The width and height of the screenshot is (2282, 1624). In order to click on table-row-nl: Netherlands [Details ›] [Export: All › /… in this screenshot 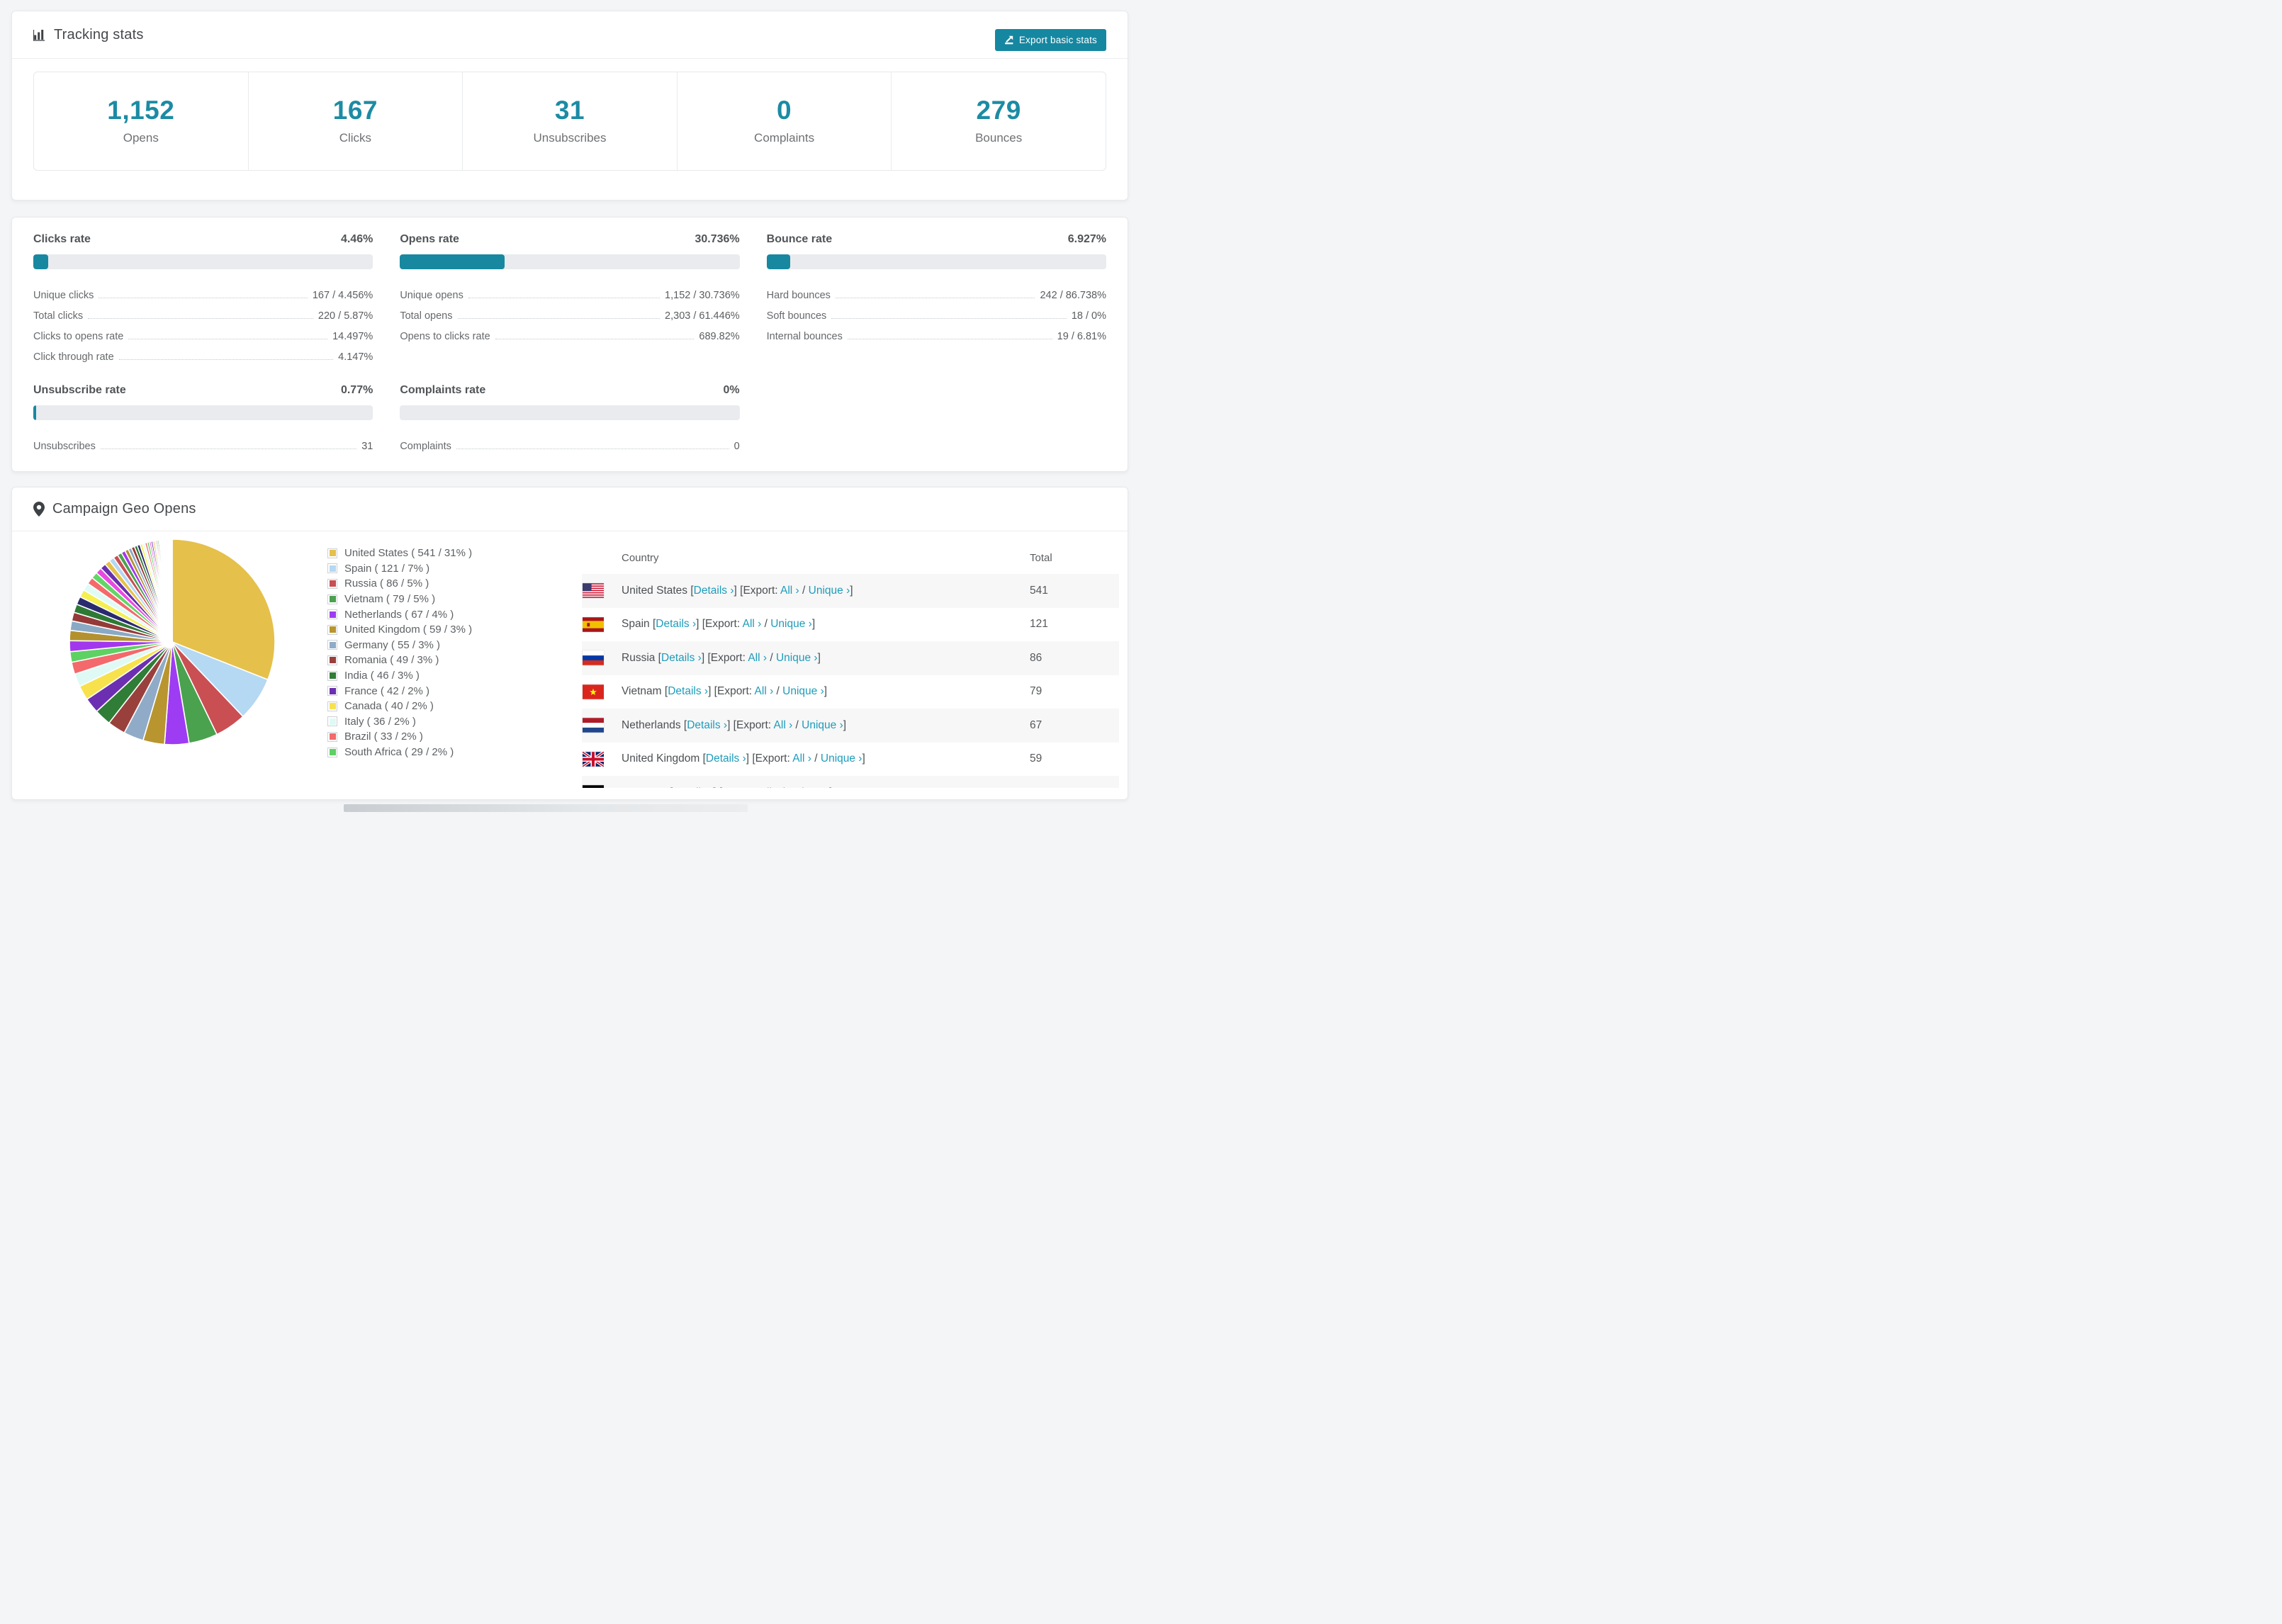, I will do `click(851, 726)`.